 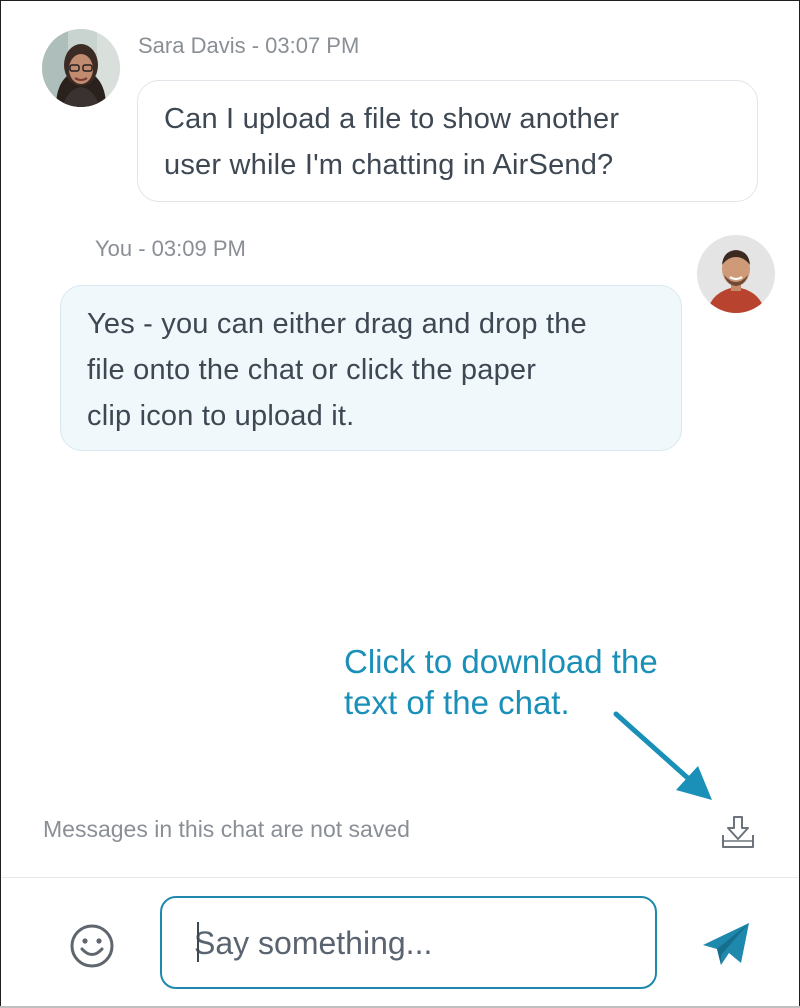 I want to click on paper-plane-icon, so click(x=726, y=944).